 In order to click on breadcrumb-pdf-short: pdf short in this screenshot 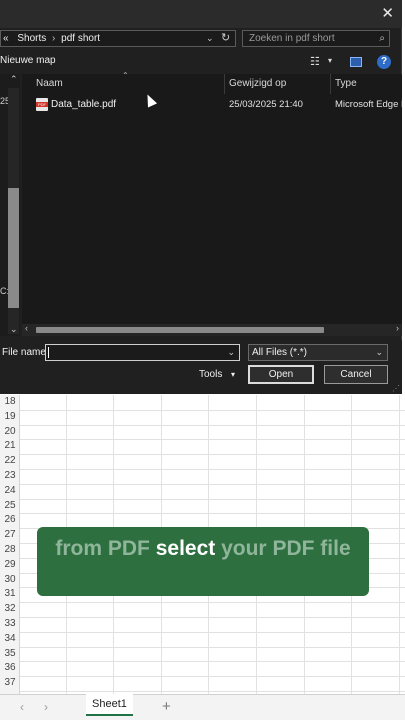, I will do `click(80, 38)`.